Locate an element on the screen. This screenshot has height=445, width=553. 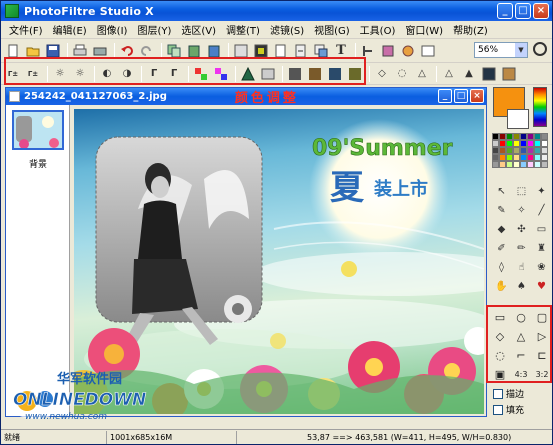
adjust-tools-highlight is located at coordinates (185, 71).